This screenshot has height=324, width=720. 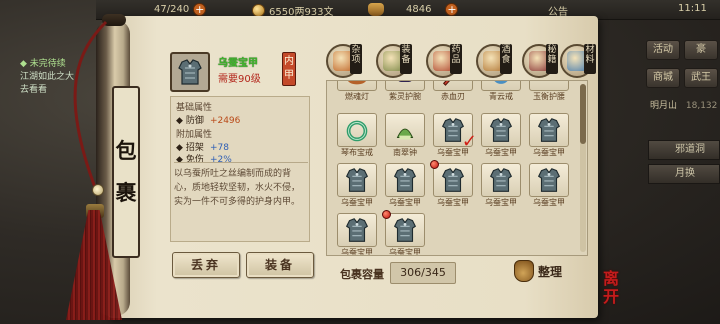 I want to click on tab-label: 秘籍, so click(x=552, y=59).